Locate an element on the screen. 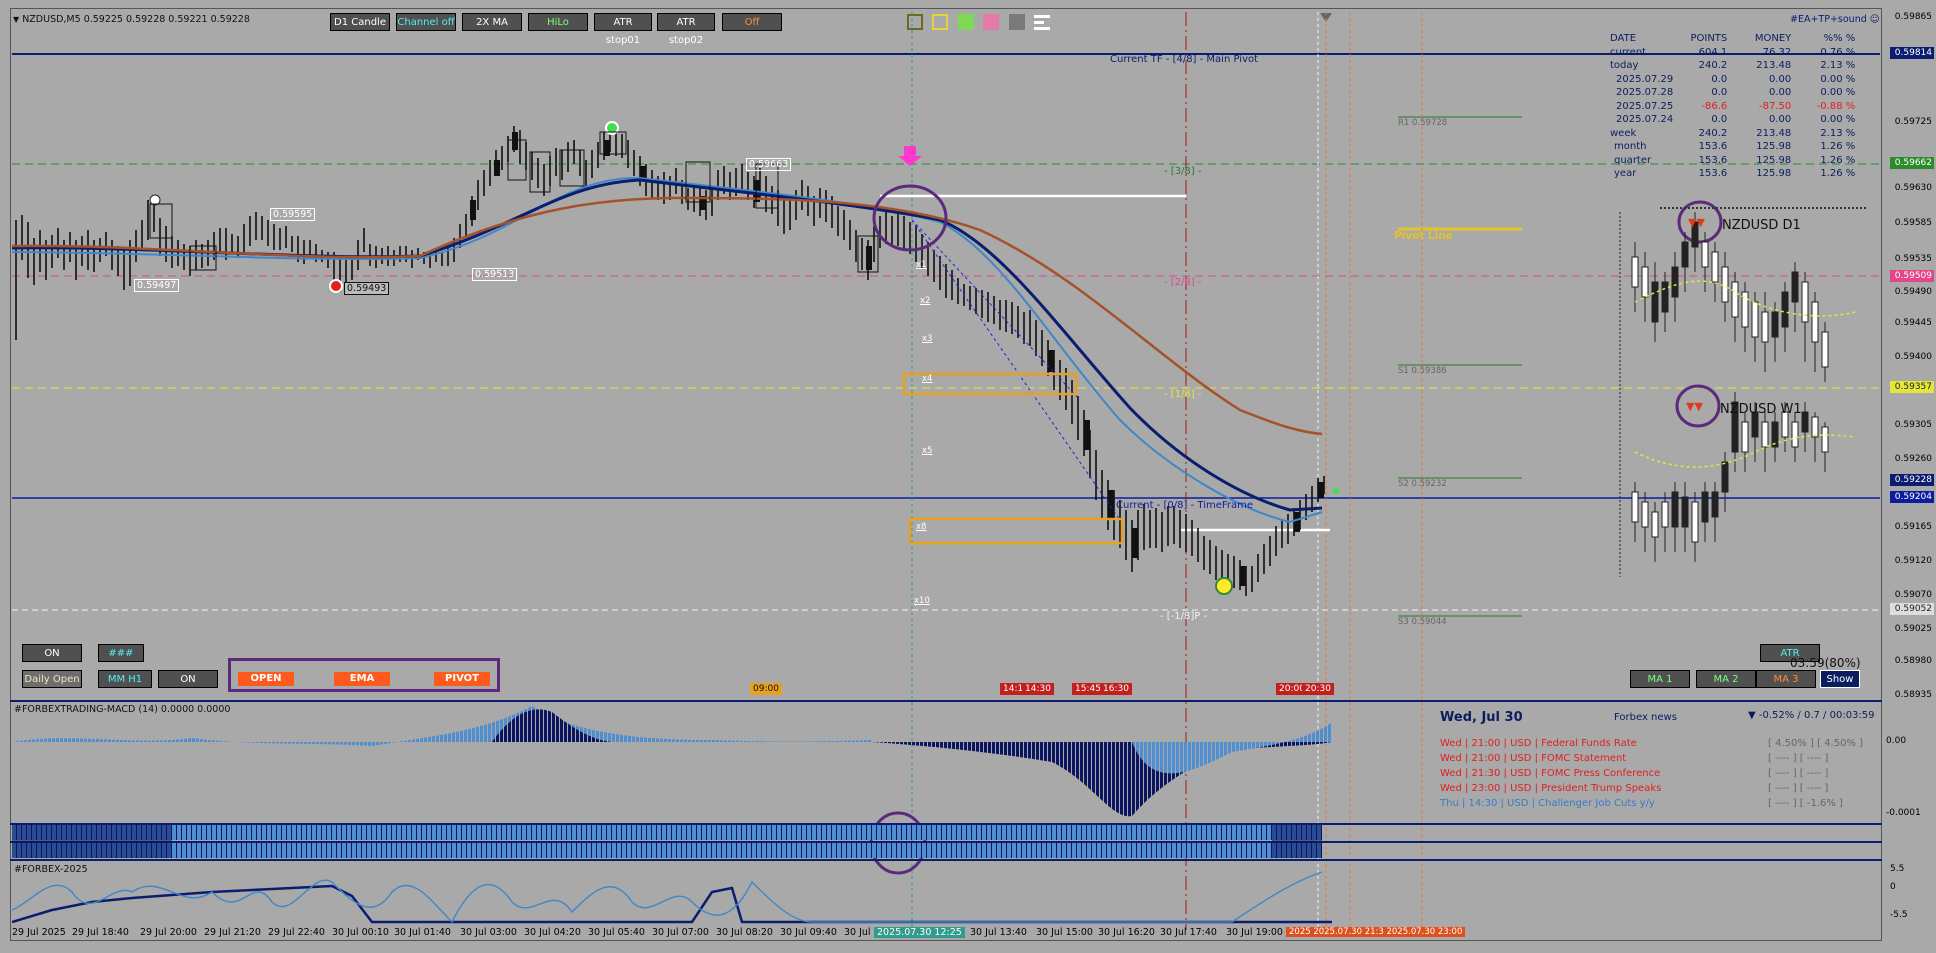  time-label: 30 Jul 16:20 is located at coordinates (1126, 932).